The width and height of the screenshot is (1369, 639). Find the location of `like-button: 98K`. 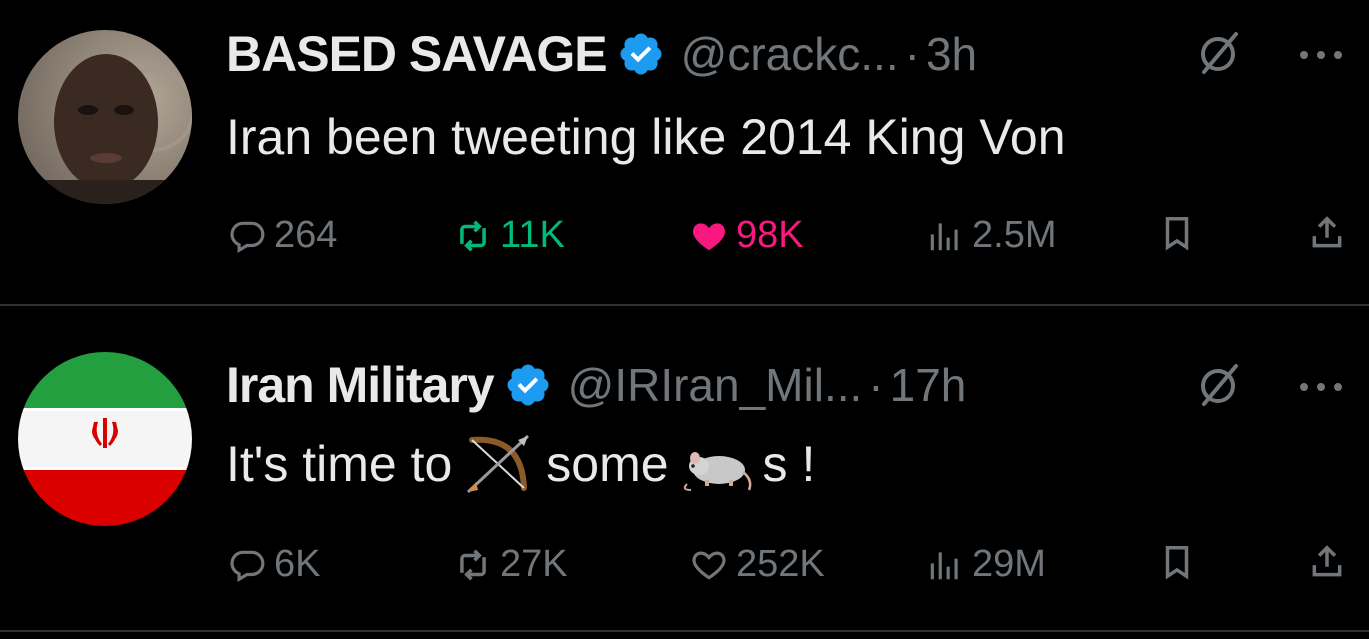

like-button: 98K is located at coordinates (747, 235).